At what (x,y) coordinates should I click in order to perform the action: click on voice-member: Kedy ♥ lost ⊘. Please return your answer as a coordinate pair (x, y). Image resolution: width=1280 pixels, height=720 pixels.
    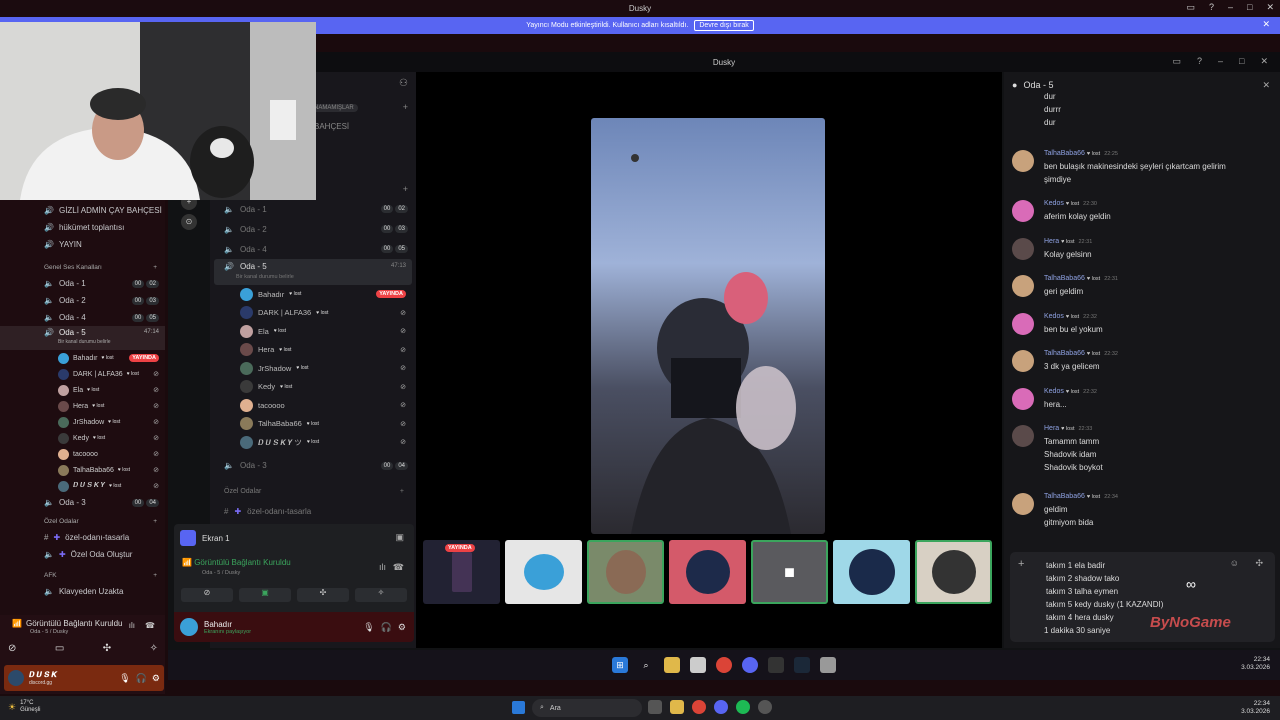
    Looking at the image, I should click on (313, 387).